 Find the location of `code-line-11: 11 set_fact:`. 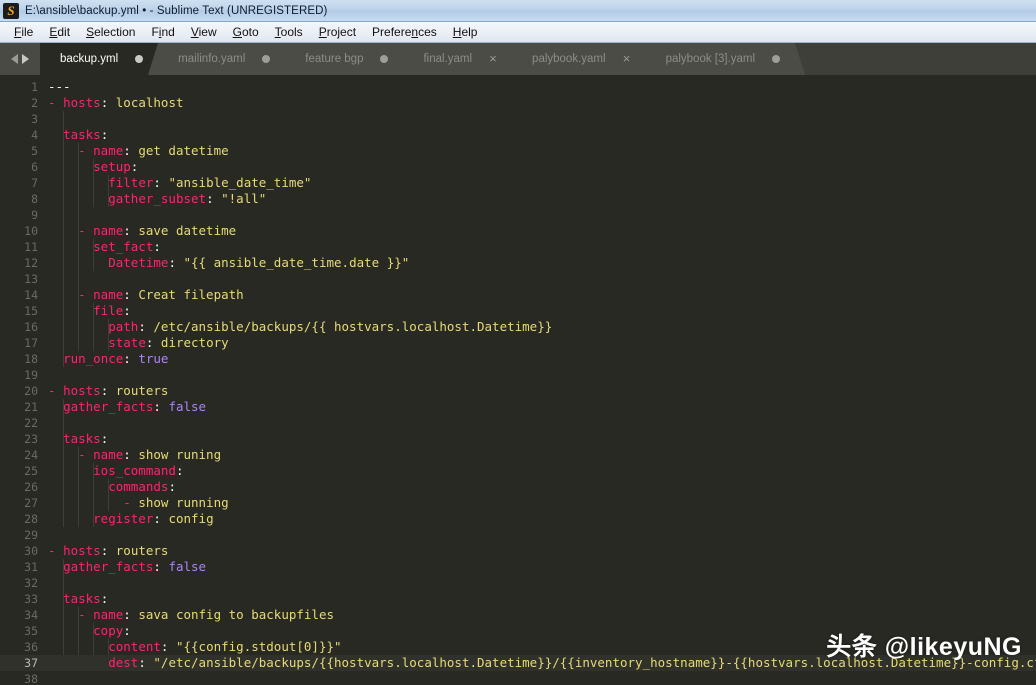

code-line-11: 11 set_fact: is located at coordinates (518, 247).